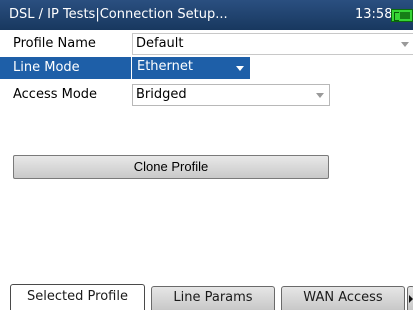 This screenshot has width=413, height=310. I want to click on tab-scroll-right, so click(410, 298).